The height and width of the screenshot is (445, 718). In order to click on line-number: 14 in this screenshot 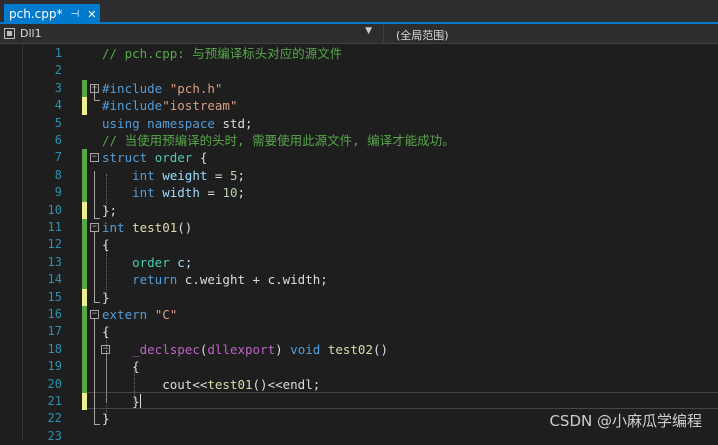, I will do `click(54, 279)`.